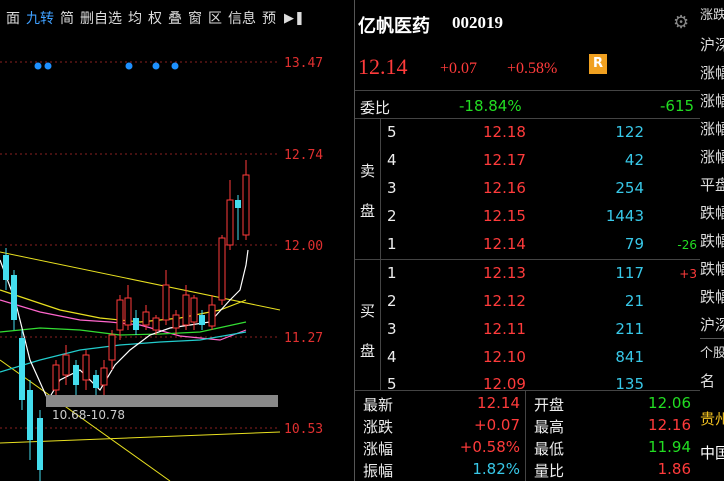 The height and width of the screenshot is (481, 724). I want to click on toolbar-item-overlay: 叠, so click(175, 18).